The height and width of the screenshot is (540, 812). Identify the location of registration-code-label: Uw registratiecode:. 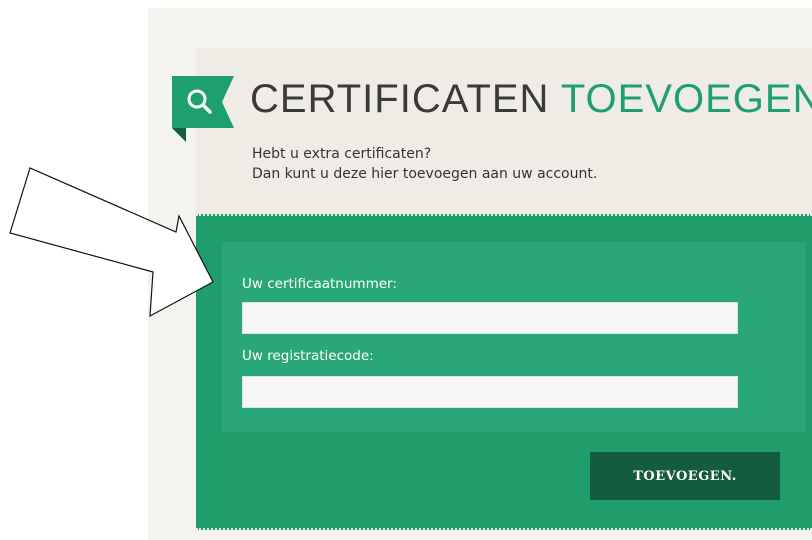
(308, 356).